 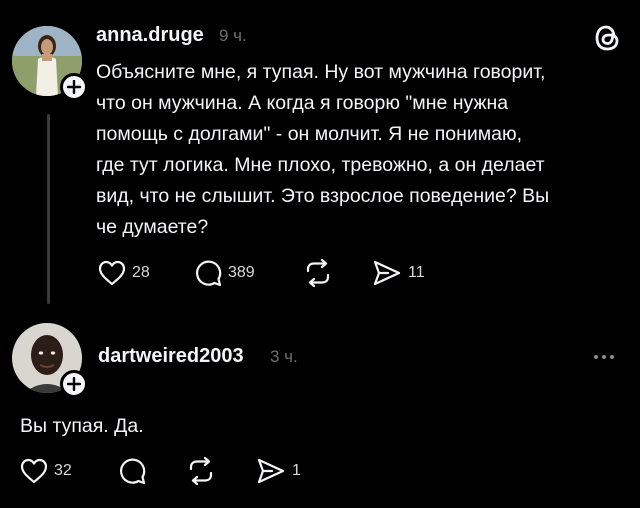 I want to click on comment-button: 389, so click(x=224, y=273).